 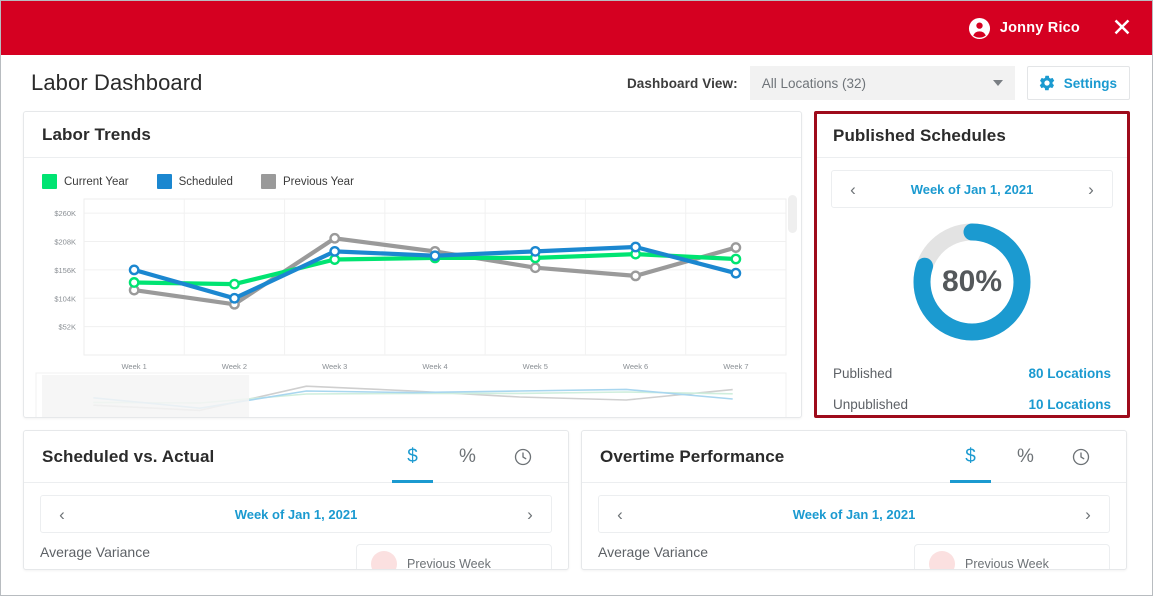 I want to click on user-menu: Jonny Rico, so click(x=1024, y=28).